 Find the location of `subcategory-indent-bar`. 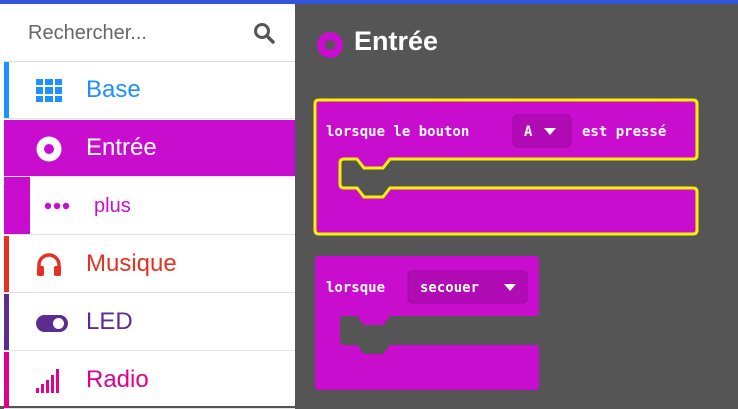

subcategory-indent-bar is located at coordinates (17, 205).